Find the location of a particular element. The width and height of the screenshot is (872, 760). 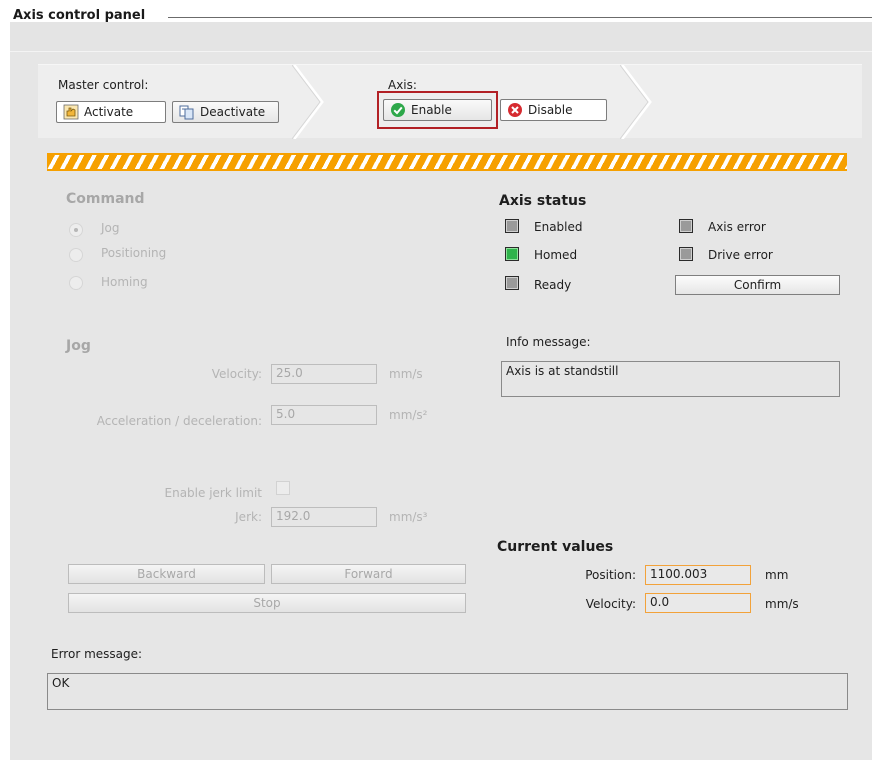

activate-button: Activate is located at coordinates (111, 112).